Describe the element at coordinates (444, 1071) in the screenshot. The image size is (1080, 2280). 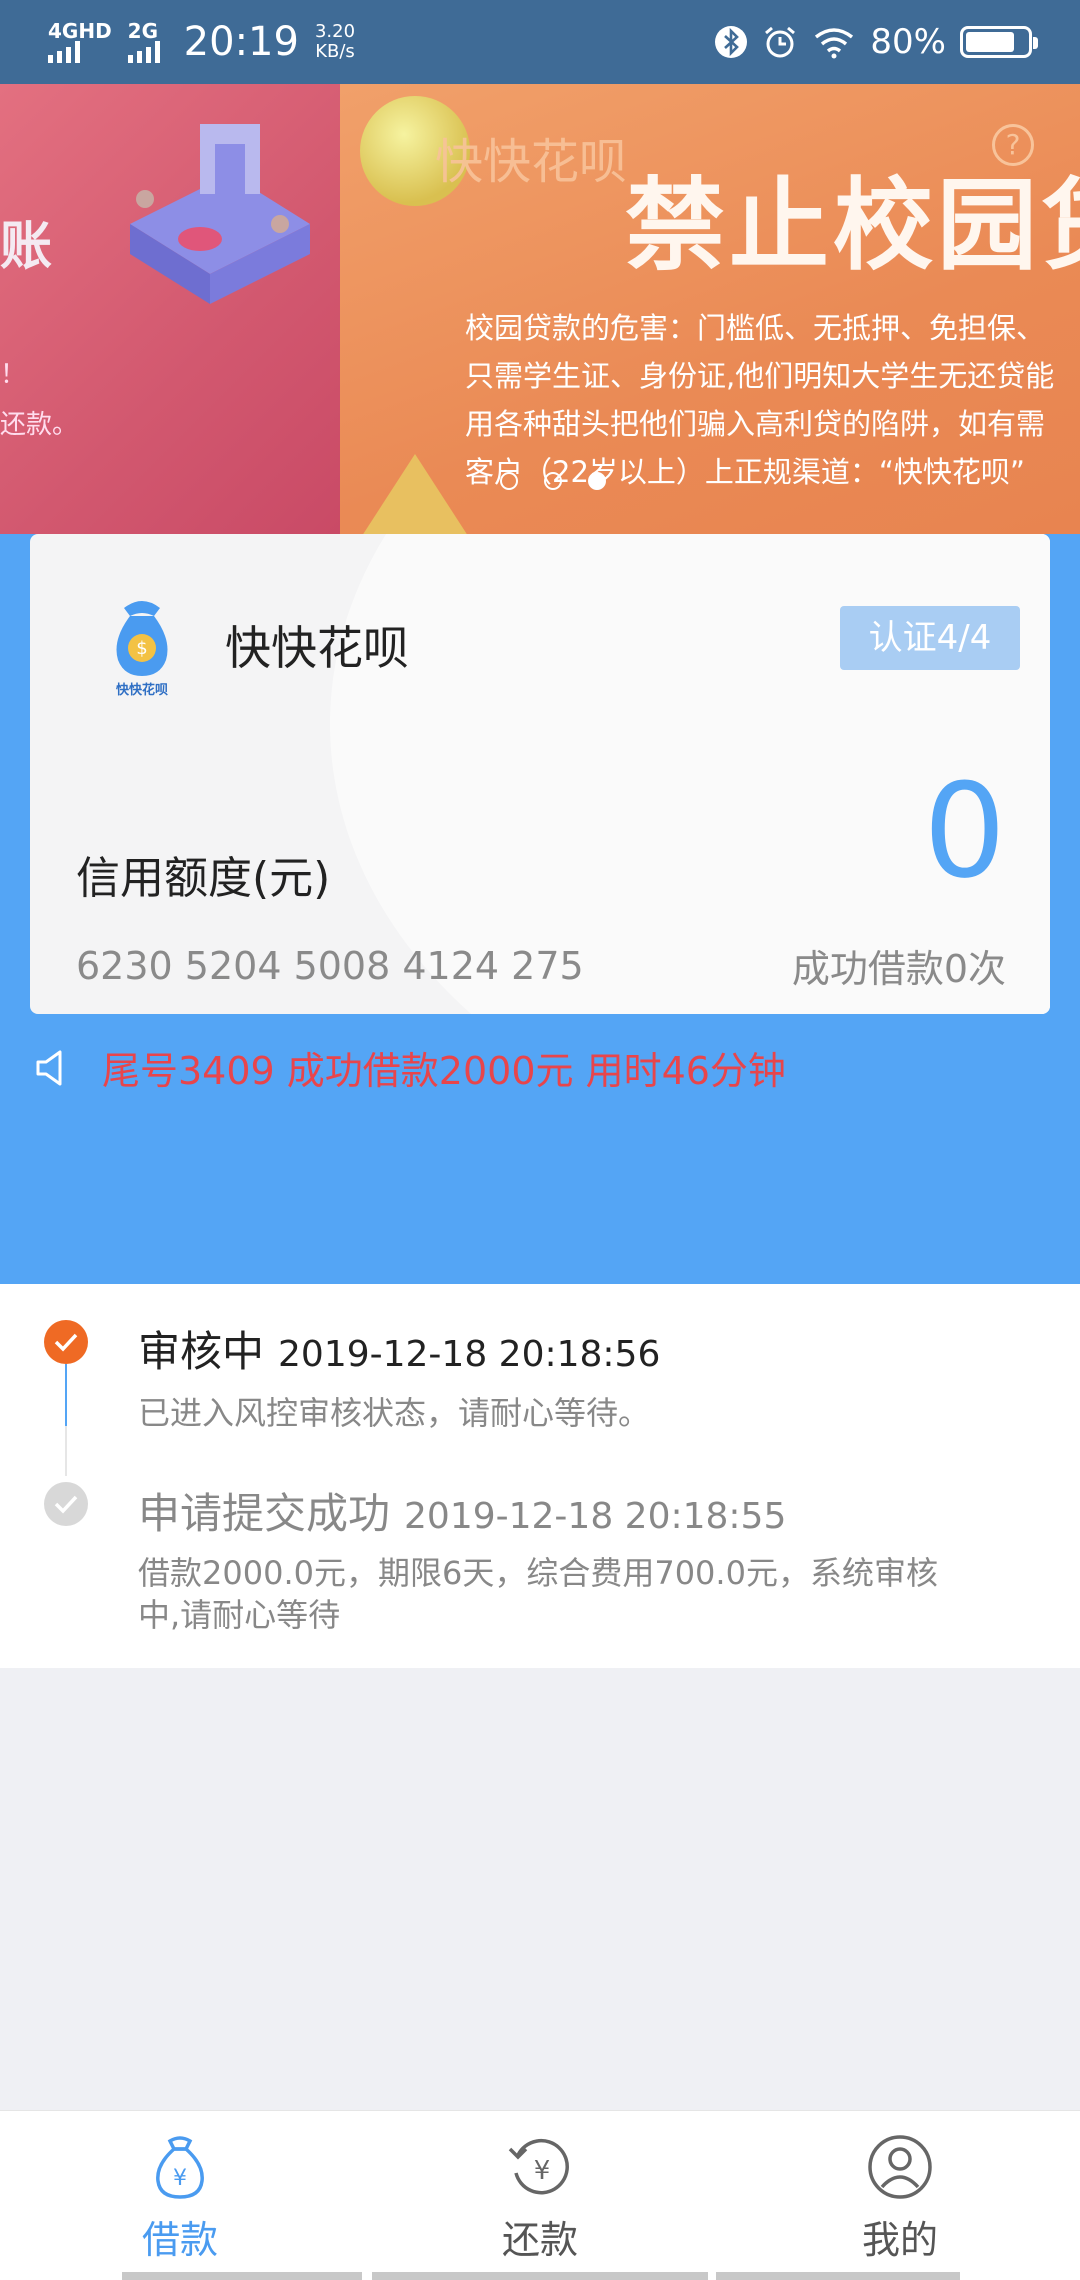
I see `notice-text: 尾号3409 成功借款2000元 用时46分钟` at that location.